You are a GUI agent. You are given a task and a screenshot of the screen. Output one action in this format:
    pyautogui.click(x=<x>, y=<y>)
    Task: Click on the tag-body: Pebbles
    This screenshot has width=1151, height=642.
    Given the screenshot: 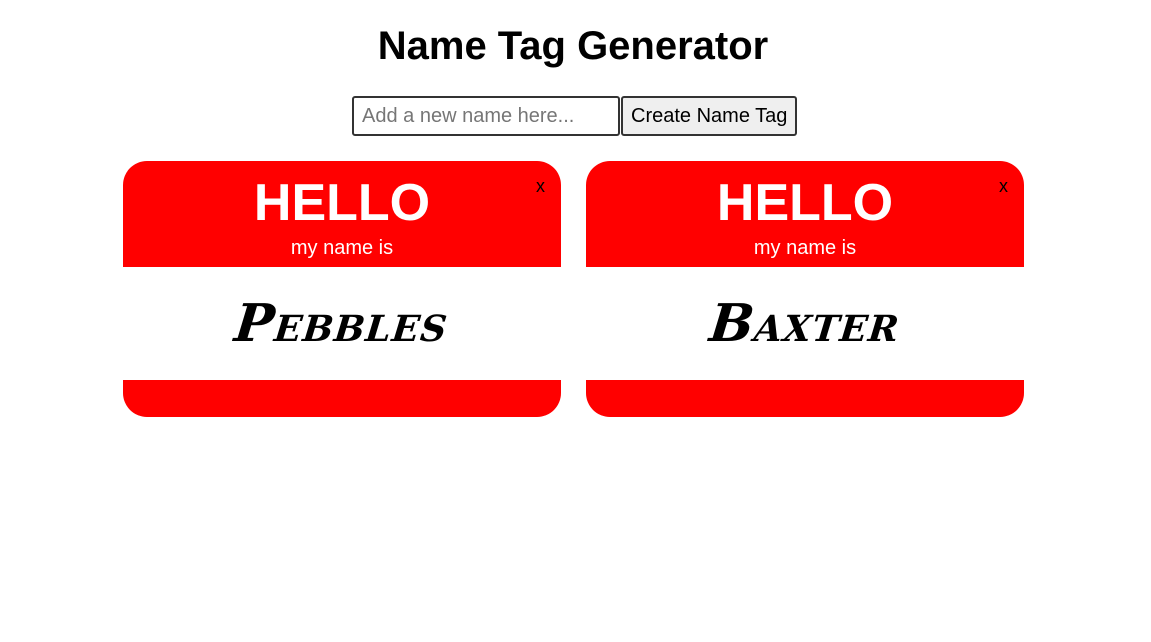 What is the action you would take?
    pyautogui.click(x=342, y=323)
    